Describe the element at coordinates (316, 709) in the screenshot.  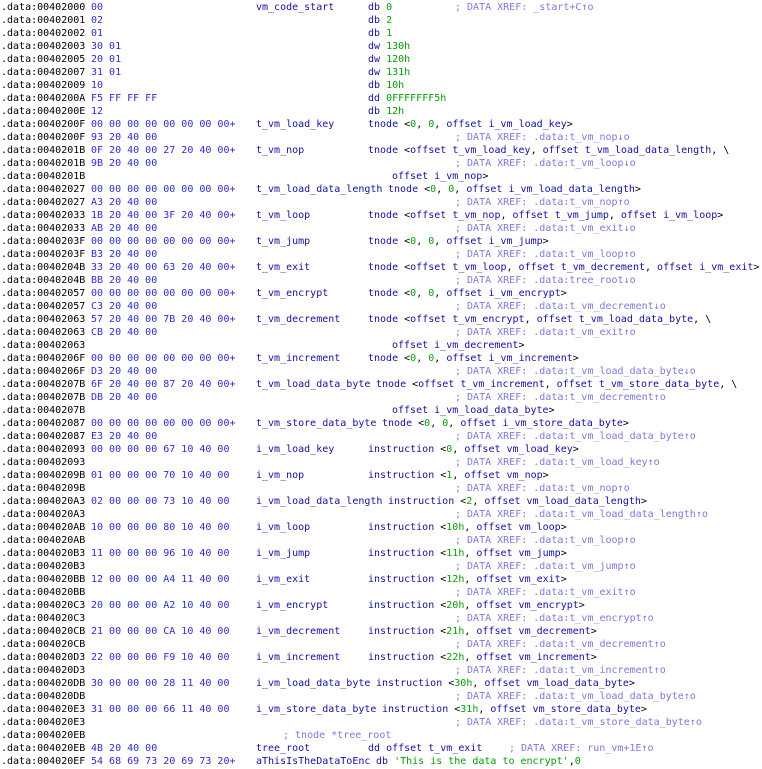
I see `symbol-name: i_vm_store_data_byte` at that location.